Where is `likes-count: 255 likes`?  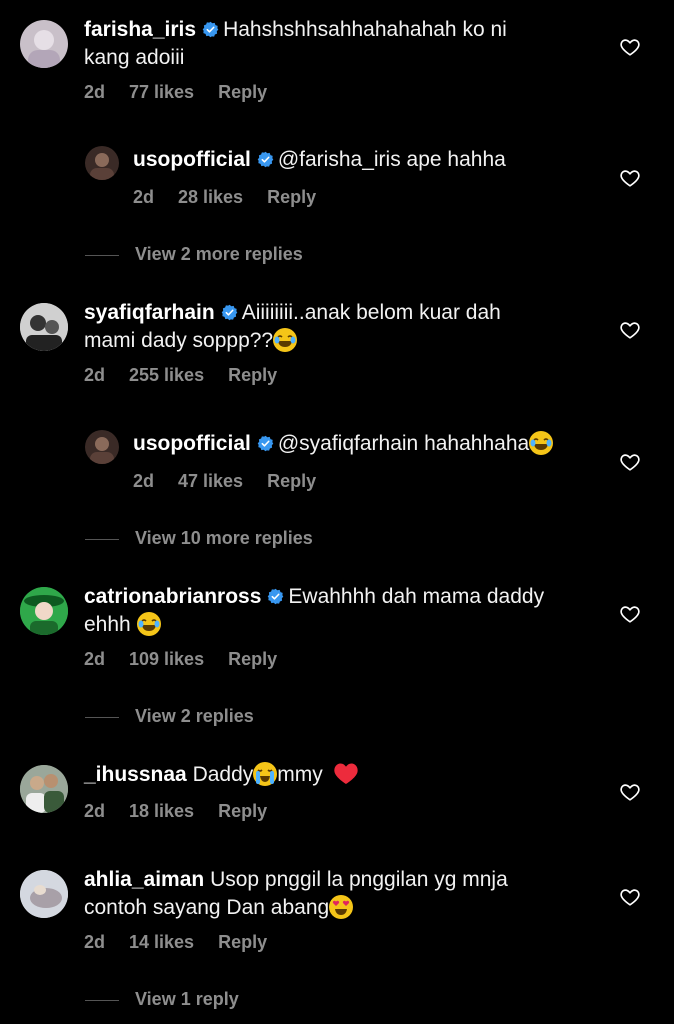
likes-count: 255 likes is located at coordinates (166, 375).